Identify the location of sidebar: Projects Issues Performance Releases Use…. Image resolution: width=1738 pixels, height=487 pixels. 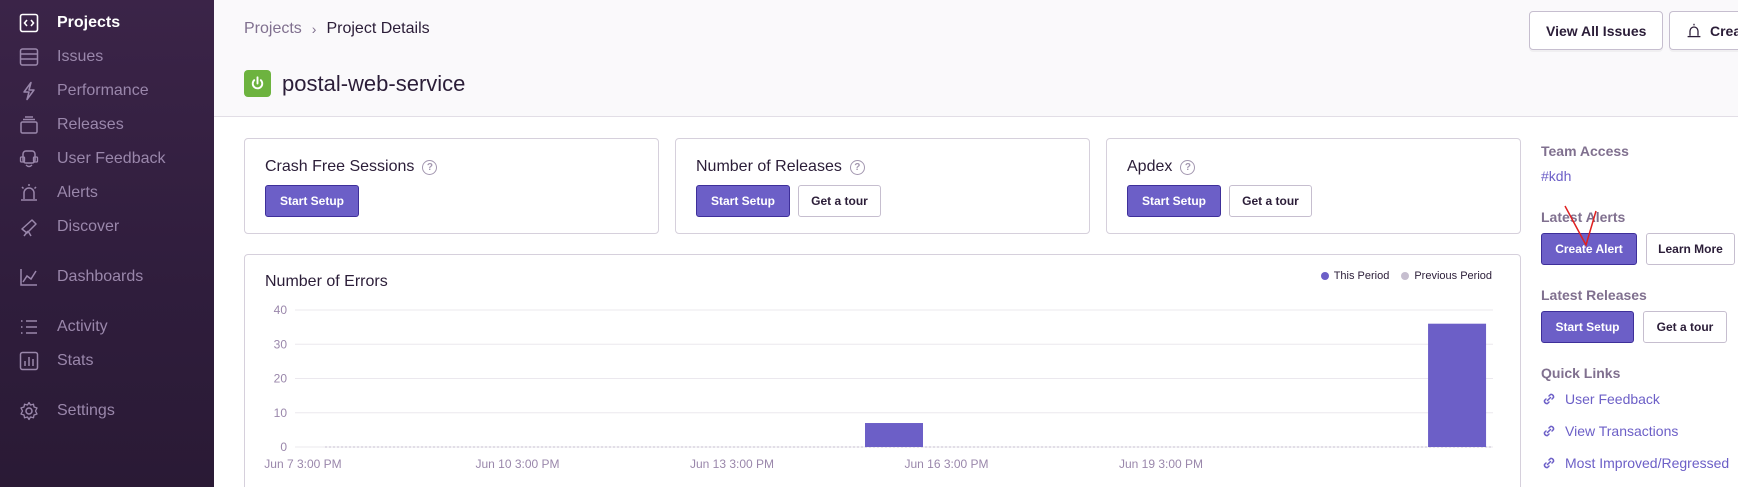
(107, 243).